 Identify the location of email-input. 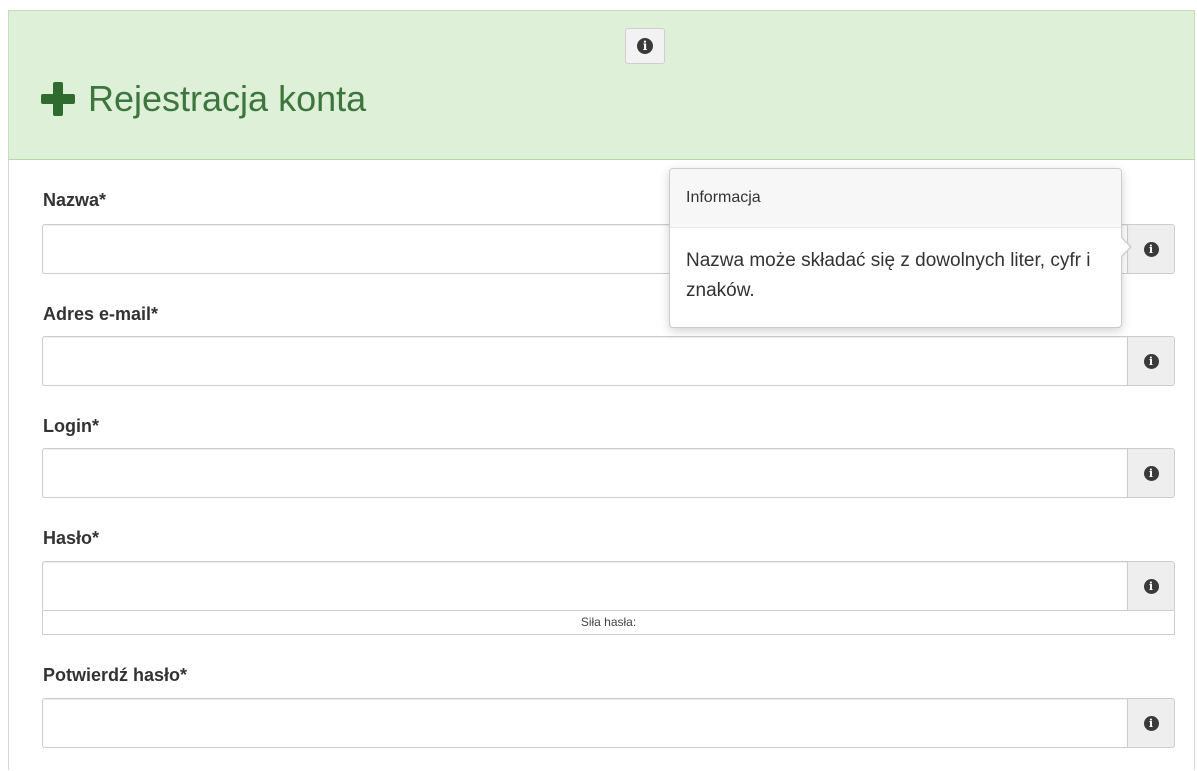
(584, 361).